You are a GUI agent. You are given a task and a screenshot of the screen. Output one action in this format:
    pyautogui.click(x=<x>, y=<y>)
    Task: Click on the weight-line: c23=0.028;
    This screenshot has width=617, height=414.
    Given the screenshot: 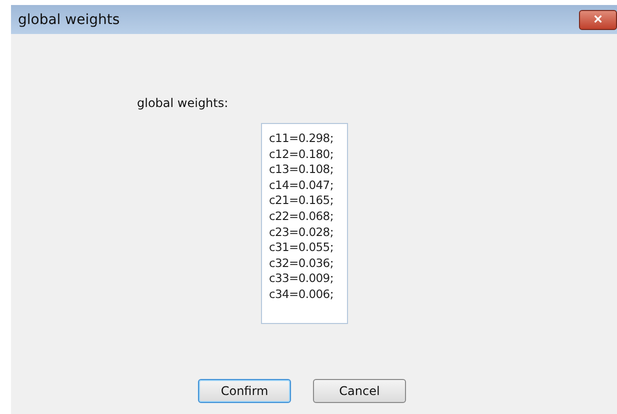 What is the action you would take?
    pyautogui.click(x=301, y=232)
    